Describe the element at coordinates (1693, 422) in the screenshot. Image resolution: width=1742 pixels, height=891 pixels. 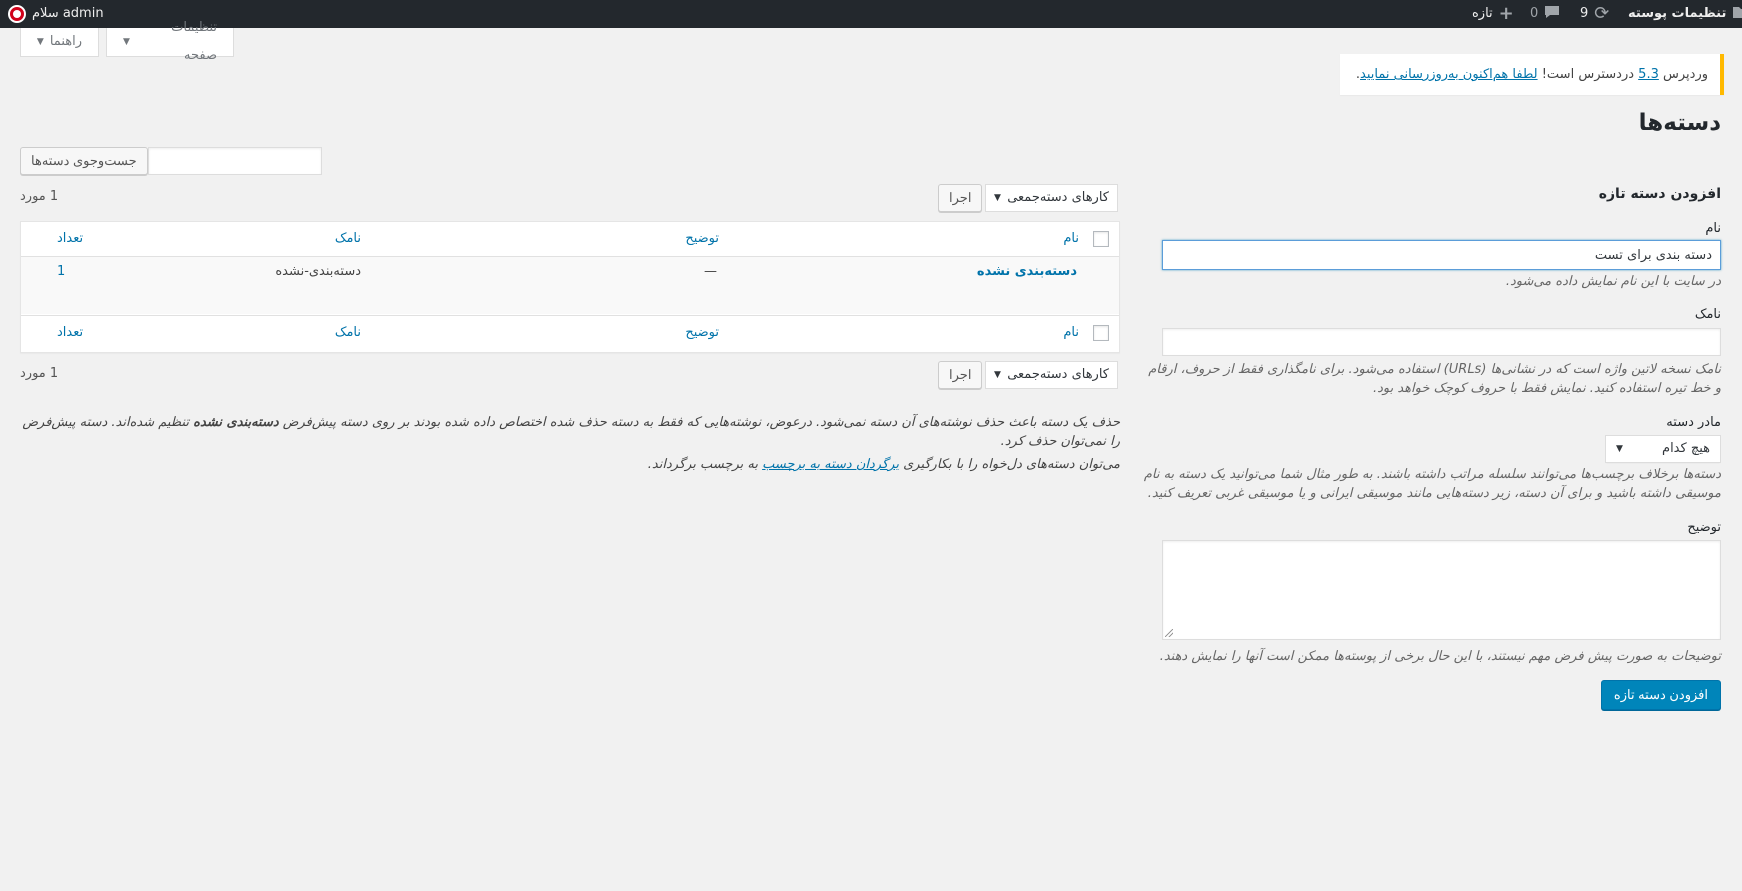
I see `parent-label: مادر دسته` at that location.